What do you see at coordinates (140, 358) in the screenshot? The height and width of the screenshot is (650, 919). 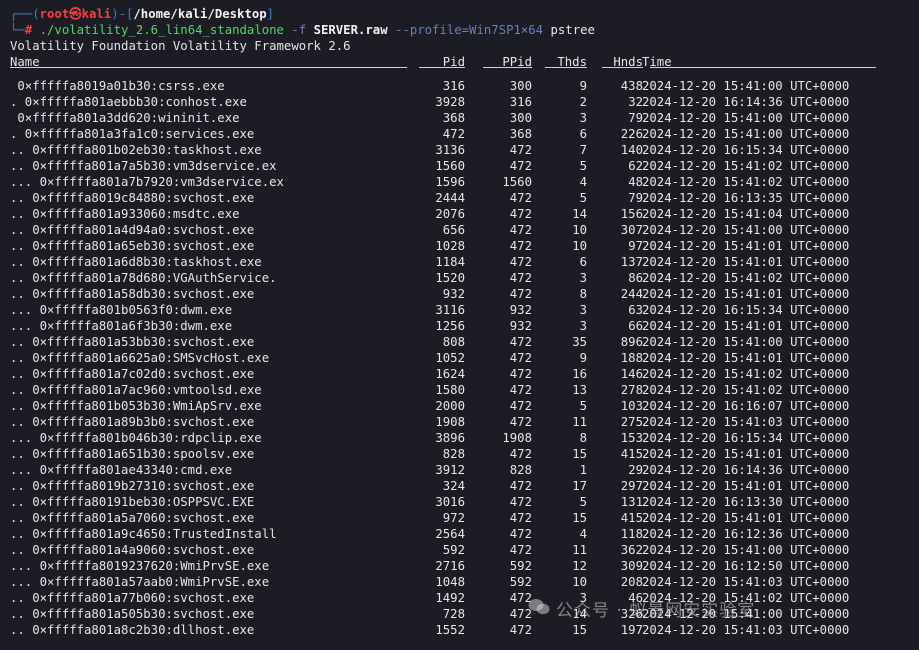 I see `process-name: .. 0×fffffa801a6625a0:SMSvcHost.exe` at bounding box center [140, 358].